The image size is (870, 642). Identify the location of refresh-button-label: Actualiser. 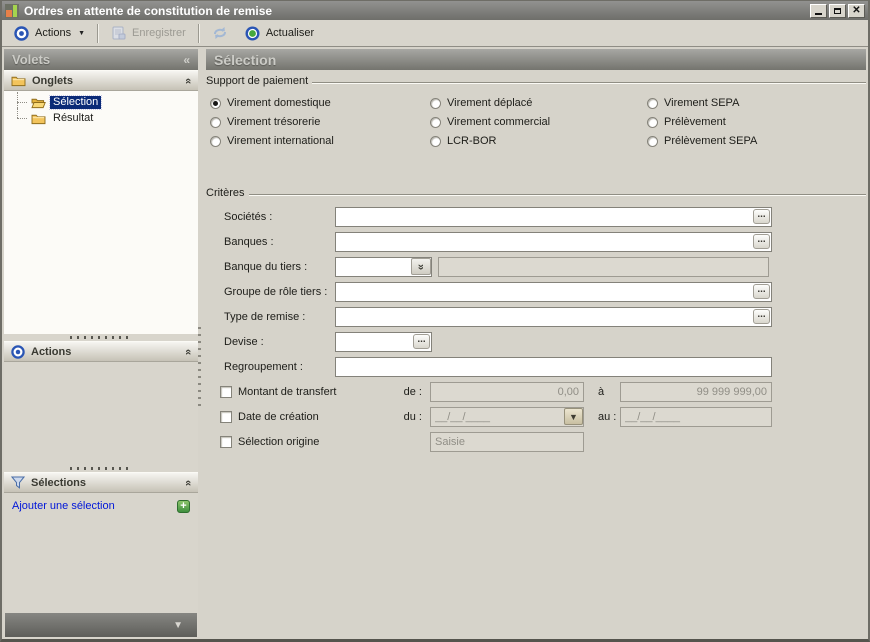
(290, 33).